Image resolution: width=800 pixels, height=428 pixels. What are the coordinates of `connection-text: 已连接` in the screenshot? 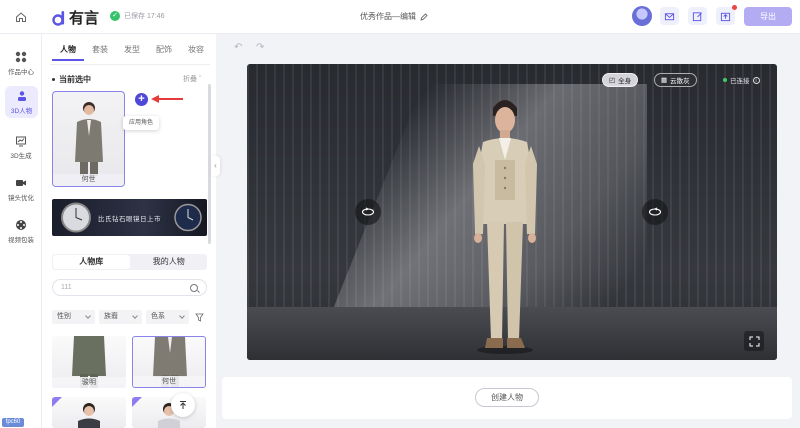 It's located at (740, 81).